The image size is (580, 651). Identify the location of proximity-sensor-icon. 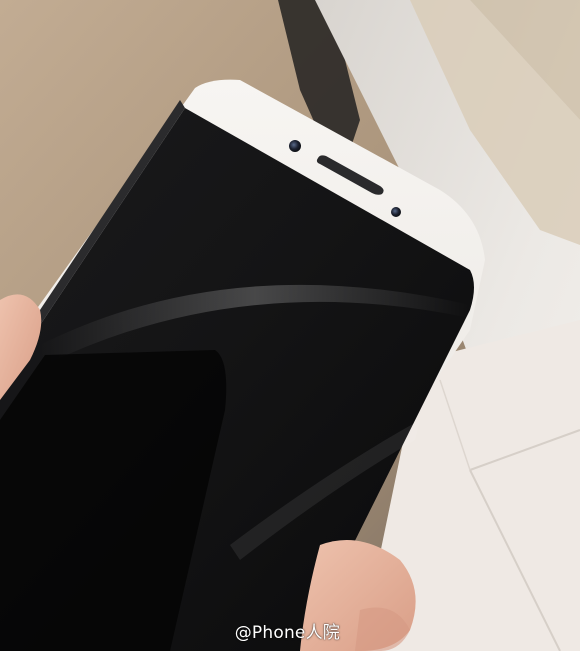
(396, 212).